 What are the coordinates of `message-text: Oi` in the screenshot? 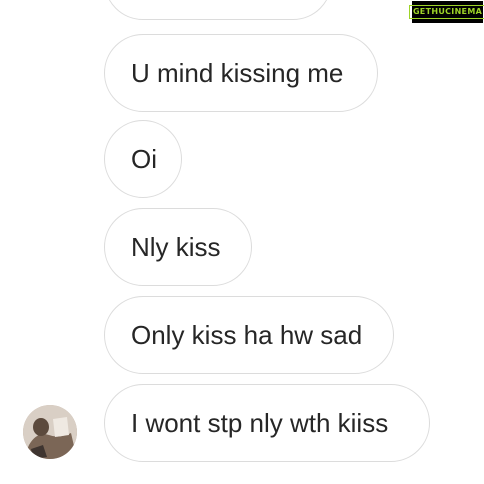 It's located at (144, 158).